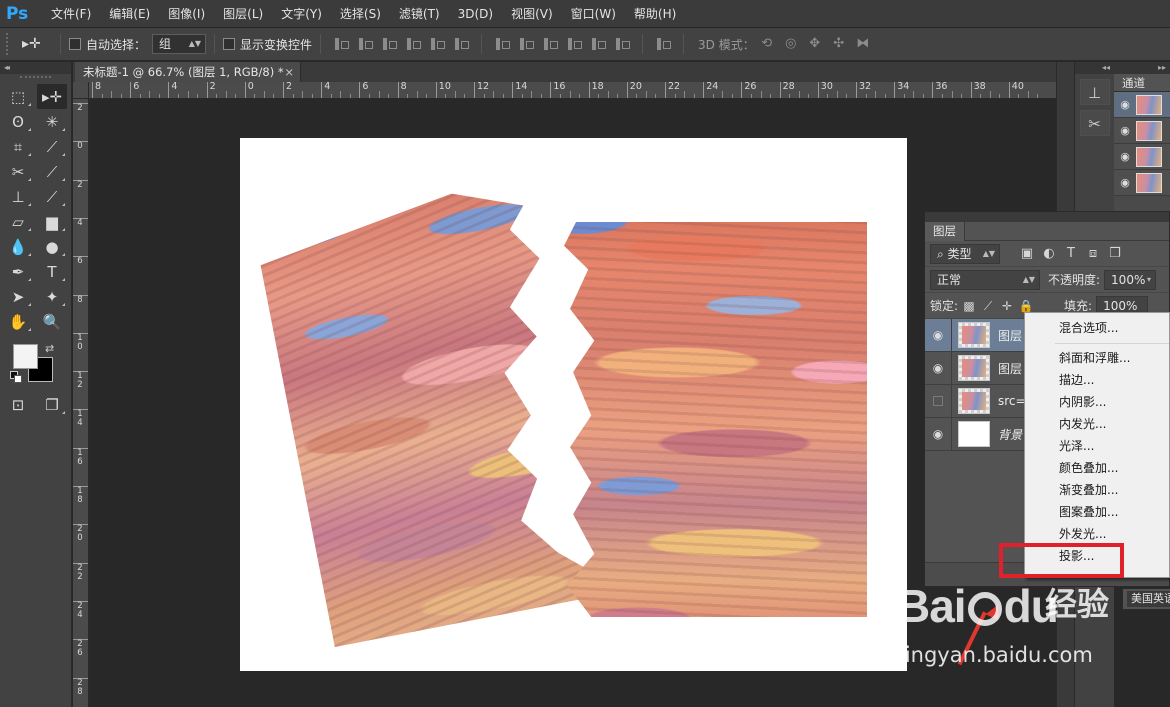 This screenshot has width=1170, height=707. I want to click on distribute-hcenter-icon, so click(598, 44).